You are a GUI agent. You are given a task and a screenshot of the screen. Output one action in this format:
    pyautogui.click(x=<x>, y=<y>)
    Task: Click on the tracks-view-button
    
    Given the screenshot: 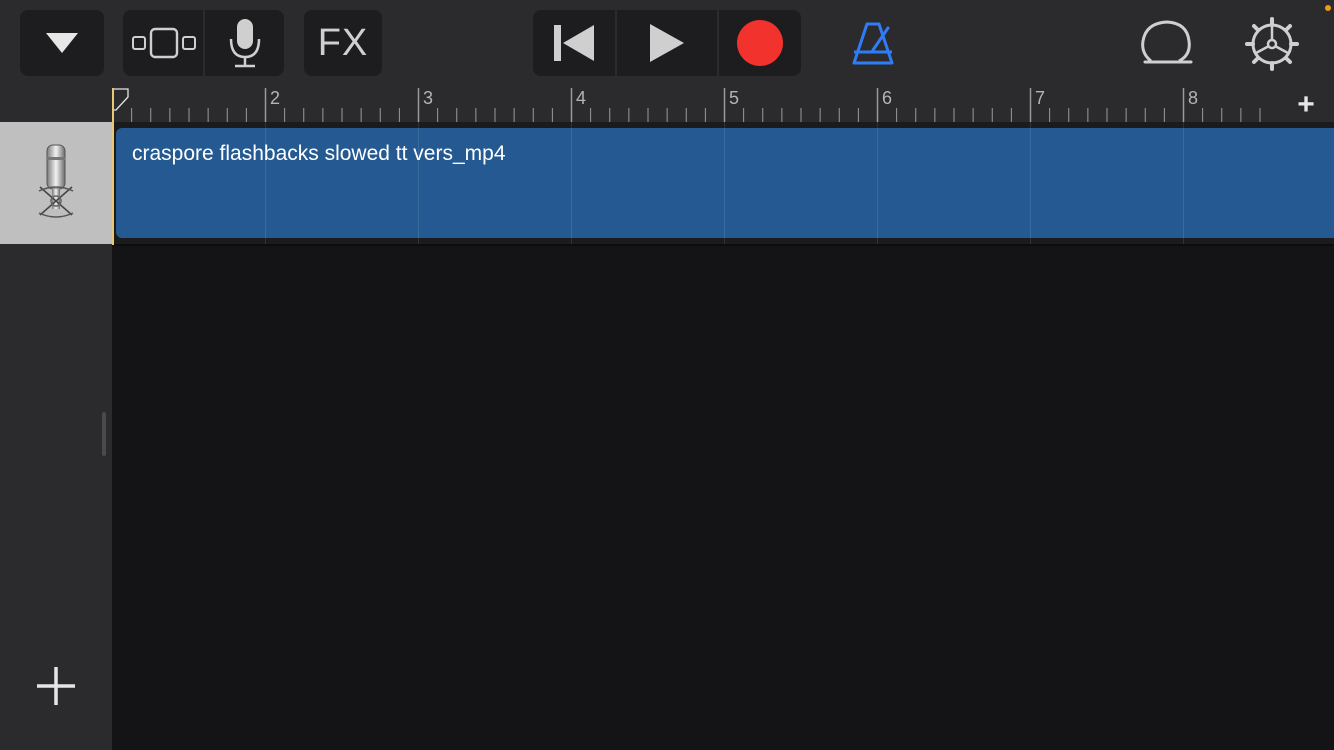 What is the action you would take?
    pyautogui.click(x=163, y=43)
    